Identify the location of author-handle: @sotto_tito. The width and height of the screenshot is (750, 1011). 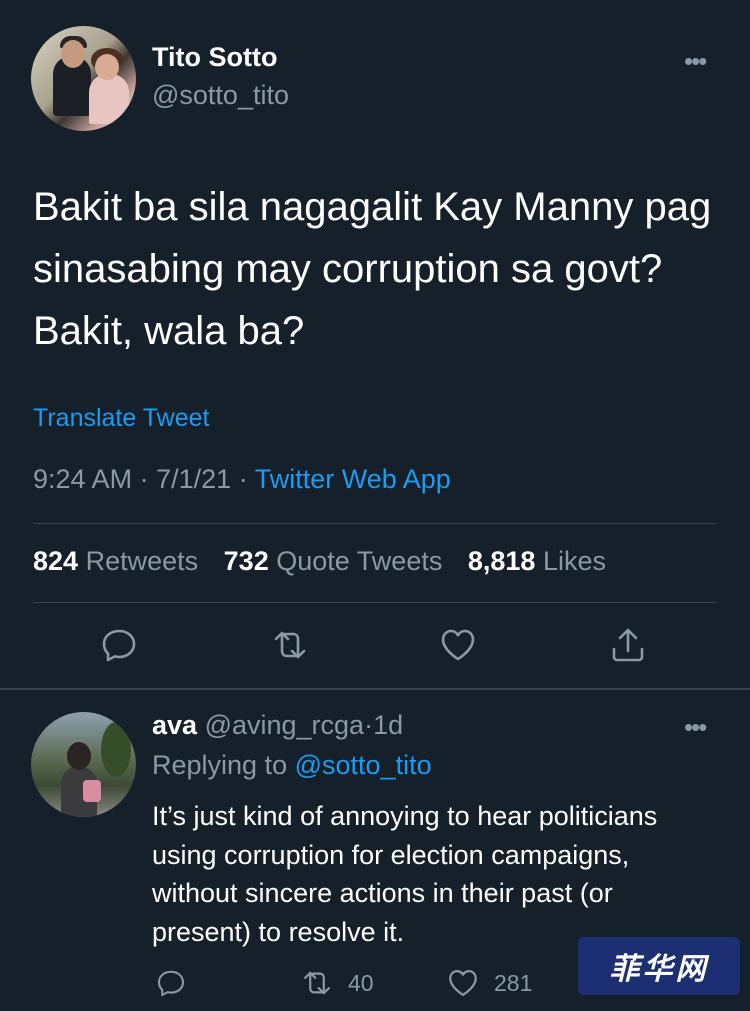
(220, 95).